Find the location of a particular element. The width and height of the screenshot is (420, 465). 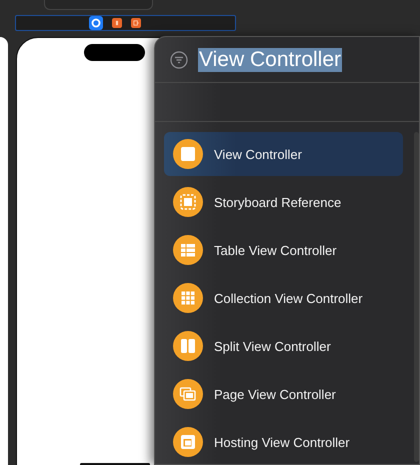

library-item: Table View Controller is located at coordinates (283, 250).